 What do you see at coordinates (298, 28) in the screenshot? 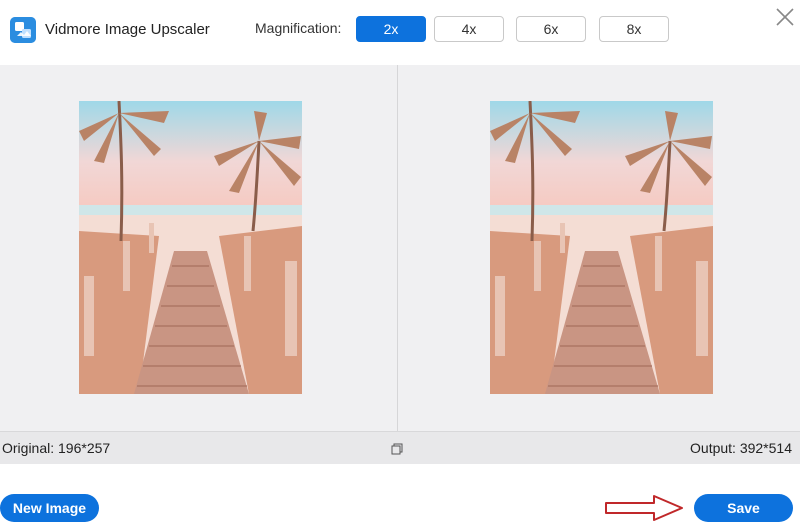
I see `magnification-label: Magnification:` at bounding box center [298, 28].